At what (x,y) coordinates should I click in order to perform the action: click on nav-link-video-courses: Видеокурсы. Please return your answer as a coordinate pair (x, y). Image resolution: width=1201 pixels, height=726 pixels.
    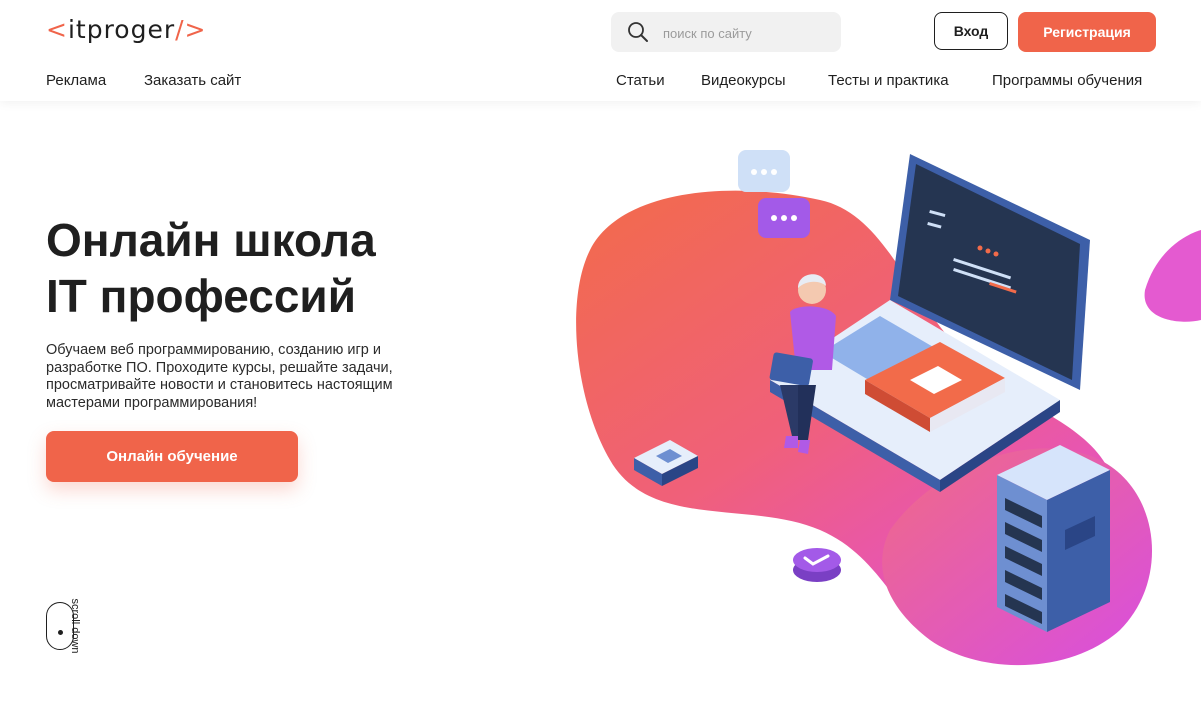
    Looking at the image, I should click on (743, 80).